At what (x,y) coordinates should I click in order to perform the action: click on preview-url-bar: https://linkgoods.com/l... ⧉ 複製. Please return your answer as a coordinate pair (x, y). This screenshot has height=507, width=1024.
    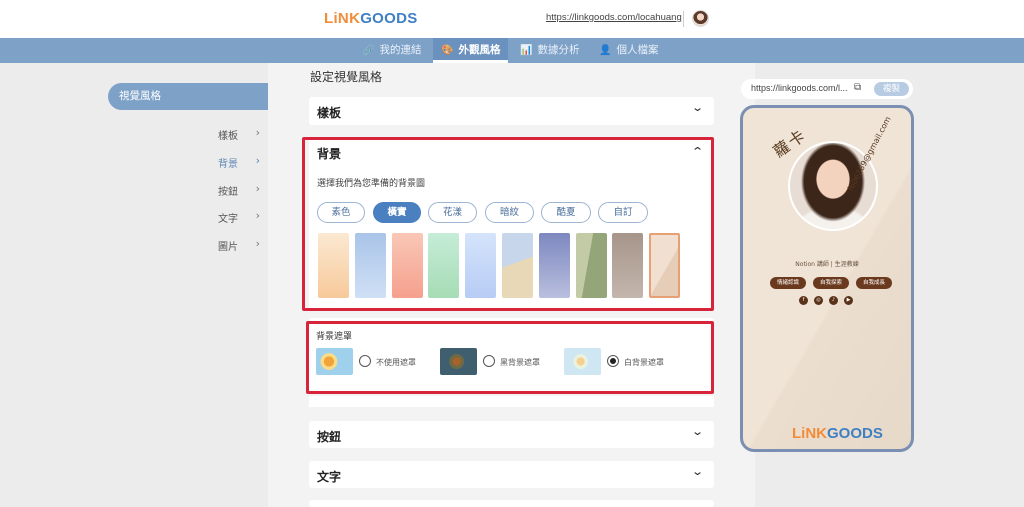
    Looking at the image, I should click on (827, 89).